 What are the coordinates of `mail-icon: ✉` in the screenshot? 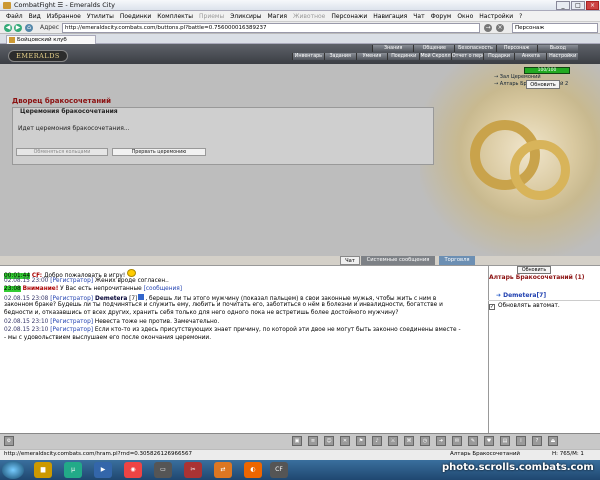 It's located at (457, 441).